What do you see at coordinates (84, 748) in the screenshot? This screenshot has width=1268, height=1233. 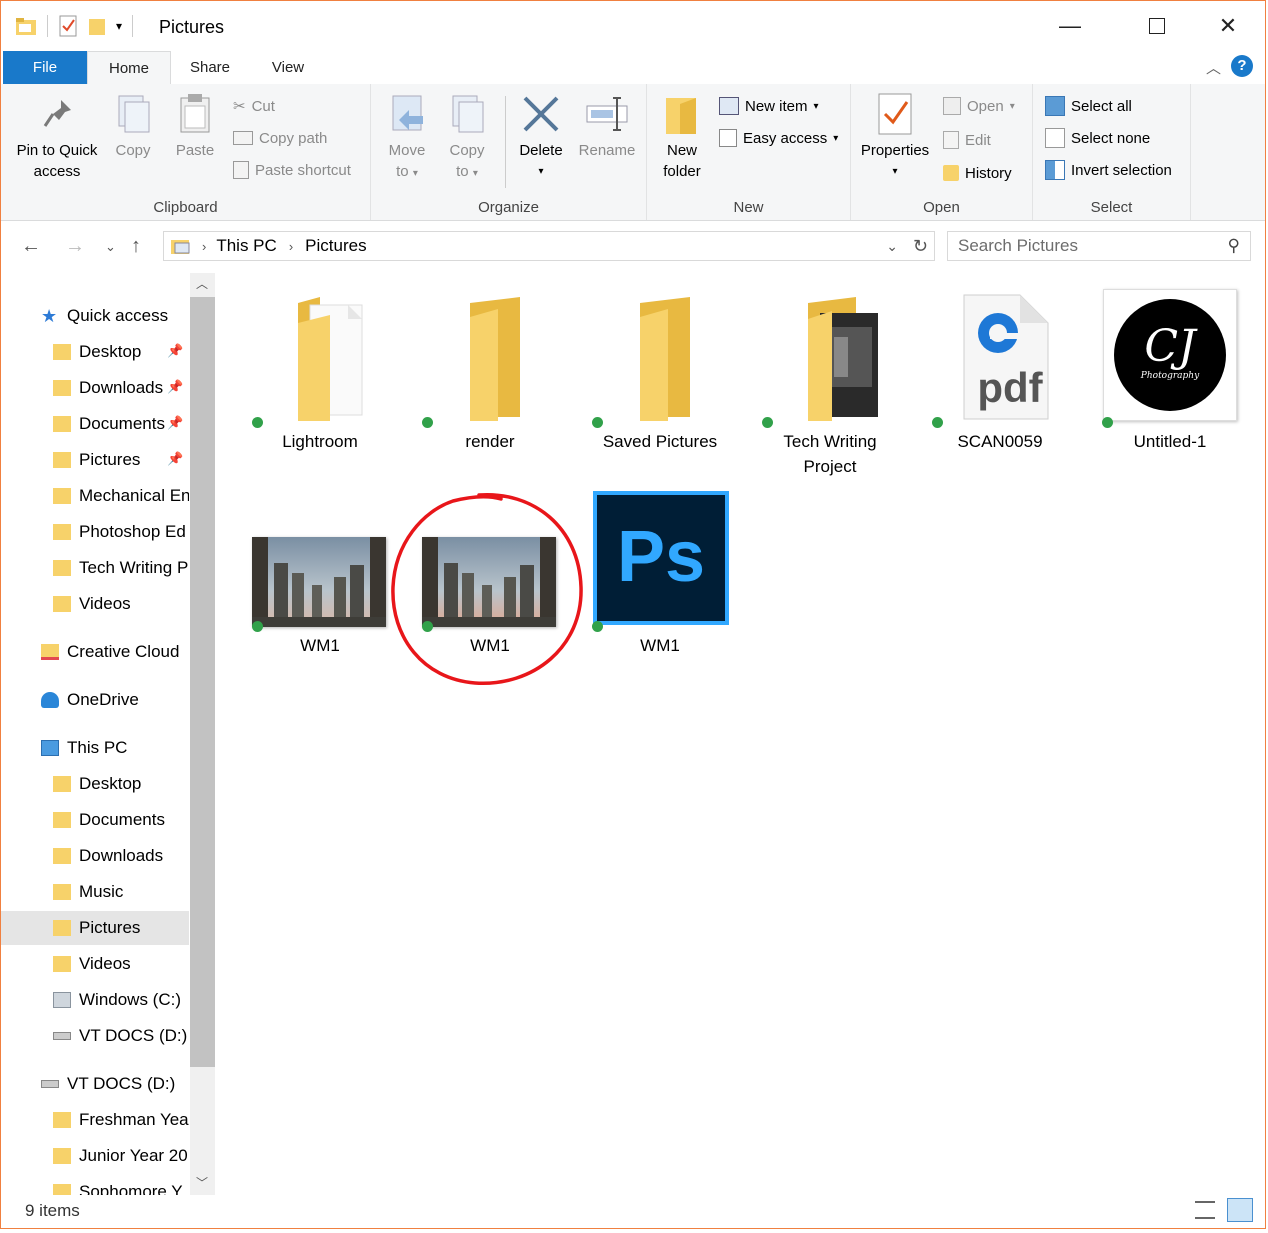 I see `nav-this-pc: This PC` at bounding box center [84, 748].